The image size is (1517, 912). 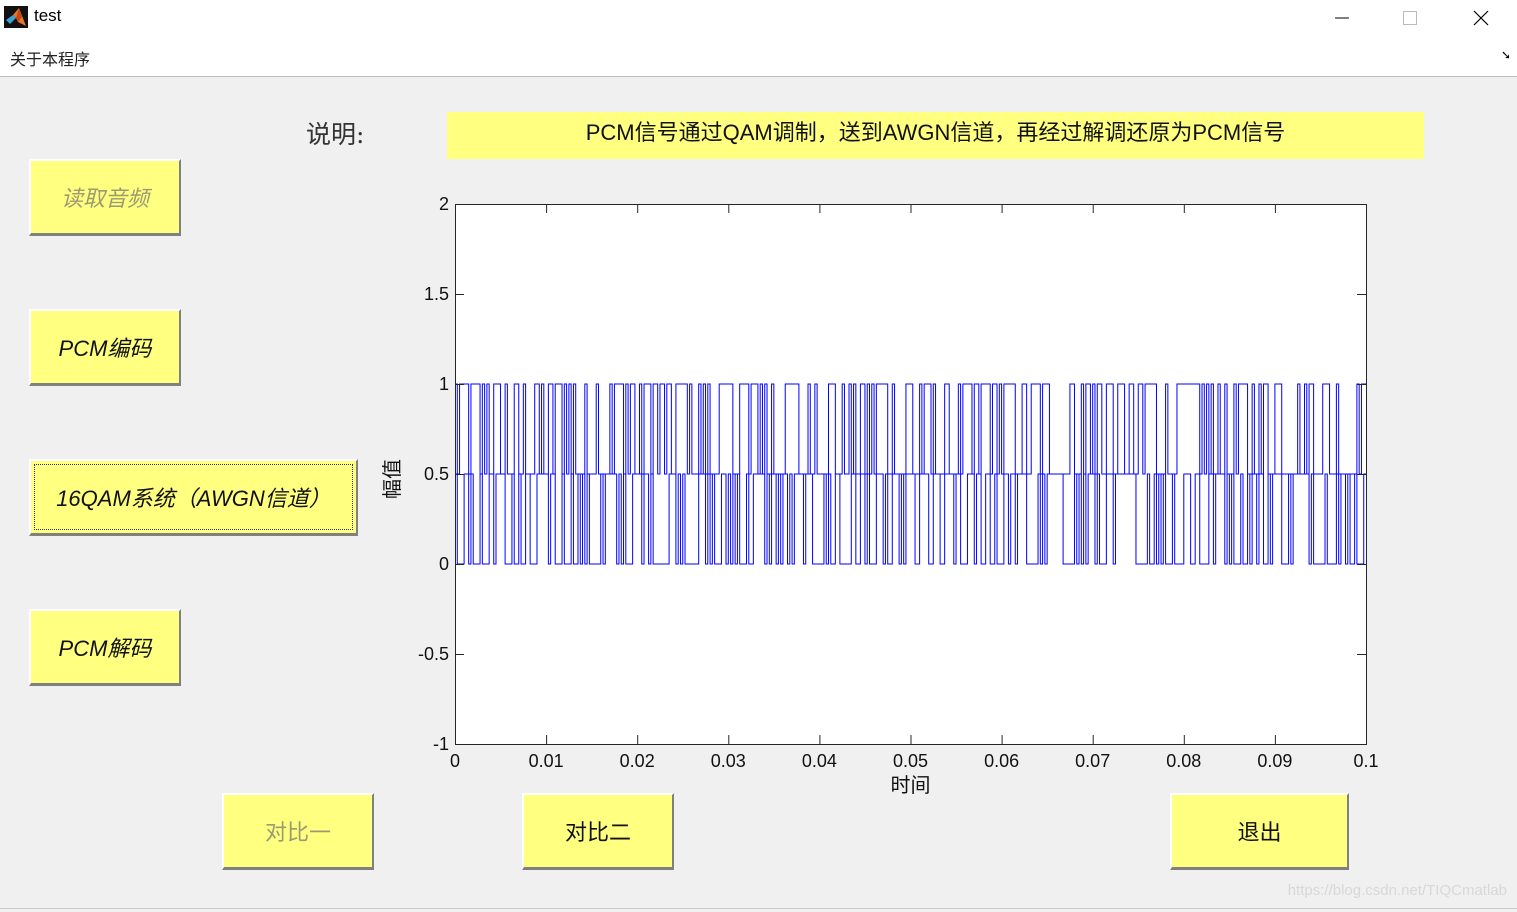 I want to click on x-tick-label: 0.03, so click(x=728, y=761).